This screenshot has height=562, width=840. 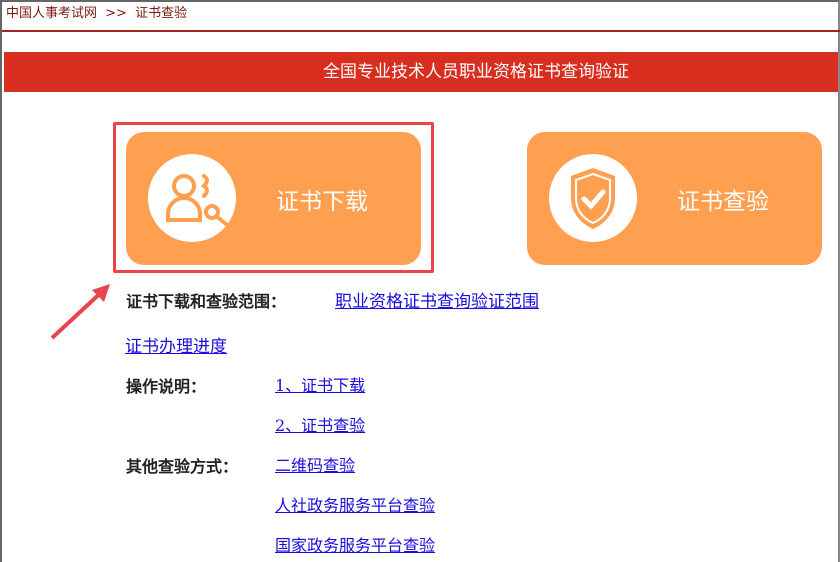 What do you see at coordinates (166, 386) in the screenshot?
I see `instructions-label: 操作说明：` at bounding box center [166, 386].